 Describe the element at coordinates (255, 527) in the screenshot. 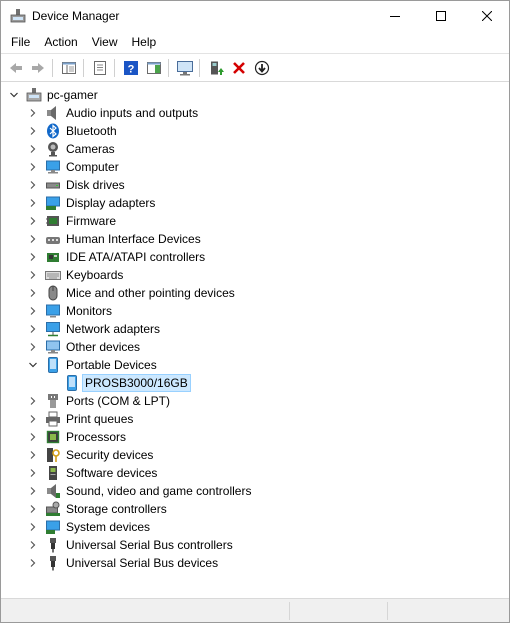

I see `tree-category: System devices` at that location.